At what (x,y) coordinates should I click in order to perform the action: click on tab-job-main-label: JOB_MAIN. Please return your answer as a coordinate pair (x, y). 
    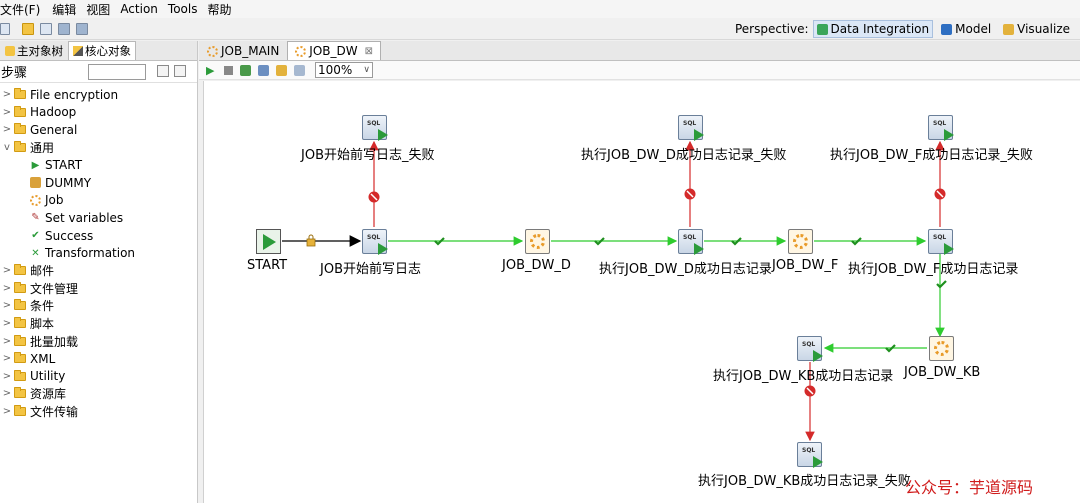
    Looking at the image, I should click on (250, 51).